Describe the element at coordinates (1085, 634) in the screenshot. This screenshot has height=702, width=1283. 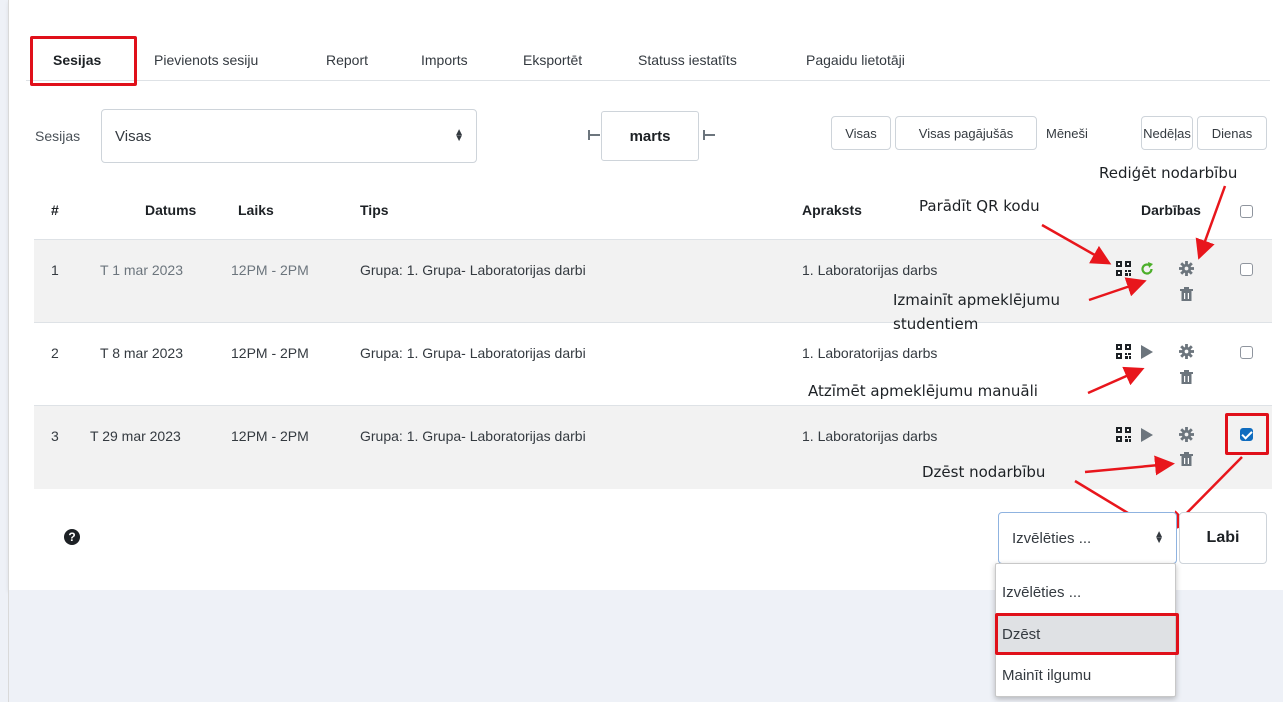
I see `dropdown-option-delete: Dzēst` at that location.